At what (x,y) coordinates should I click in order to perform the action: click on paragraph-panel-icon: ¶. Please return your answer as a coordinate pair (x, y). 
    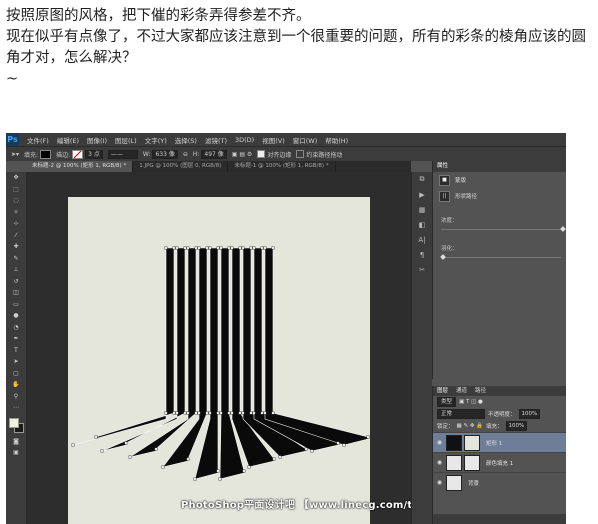
    Looking at the image, I should click on (422, 254).